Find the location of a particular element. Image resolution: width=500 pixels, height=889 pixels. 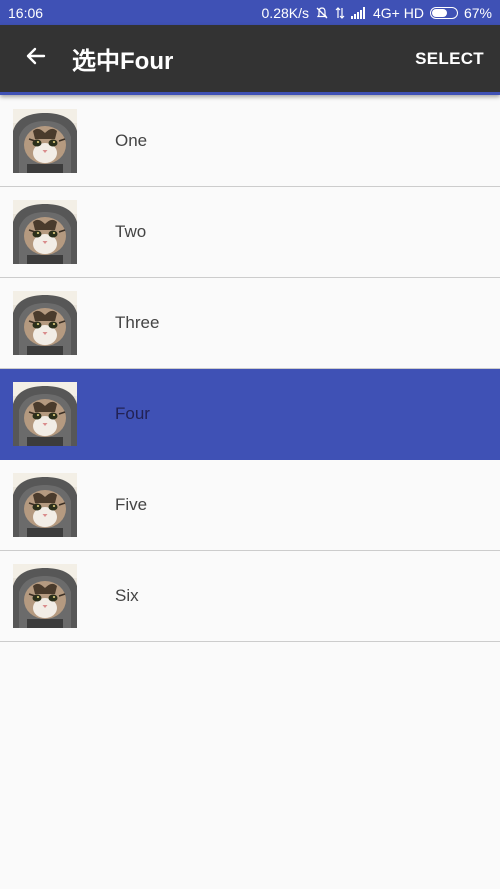

arrow-left-icon is located at coordinates (36, 58).